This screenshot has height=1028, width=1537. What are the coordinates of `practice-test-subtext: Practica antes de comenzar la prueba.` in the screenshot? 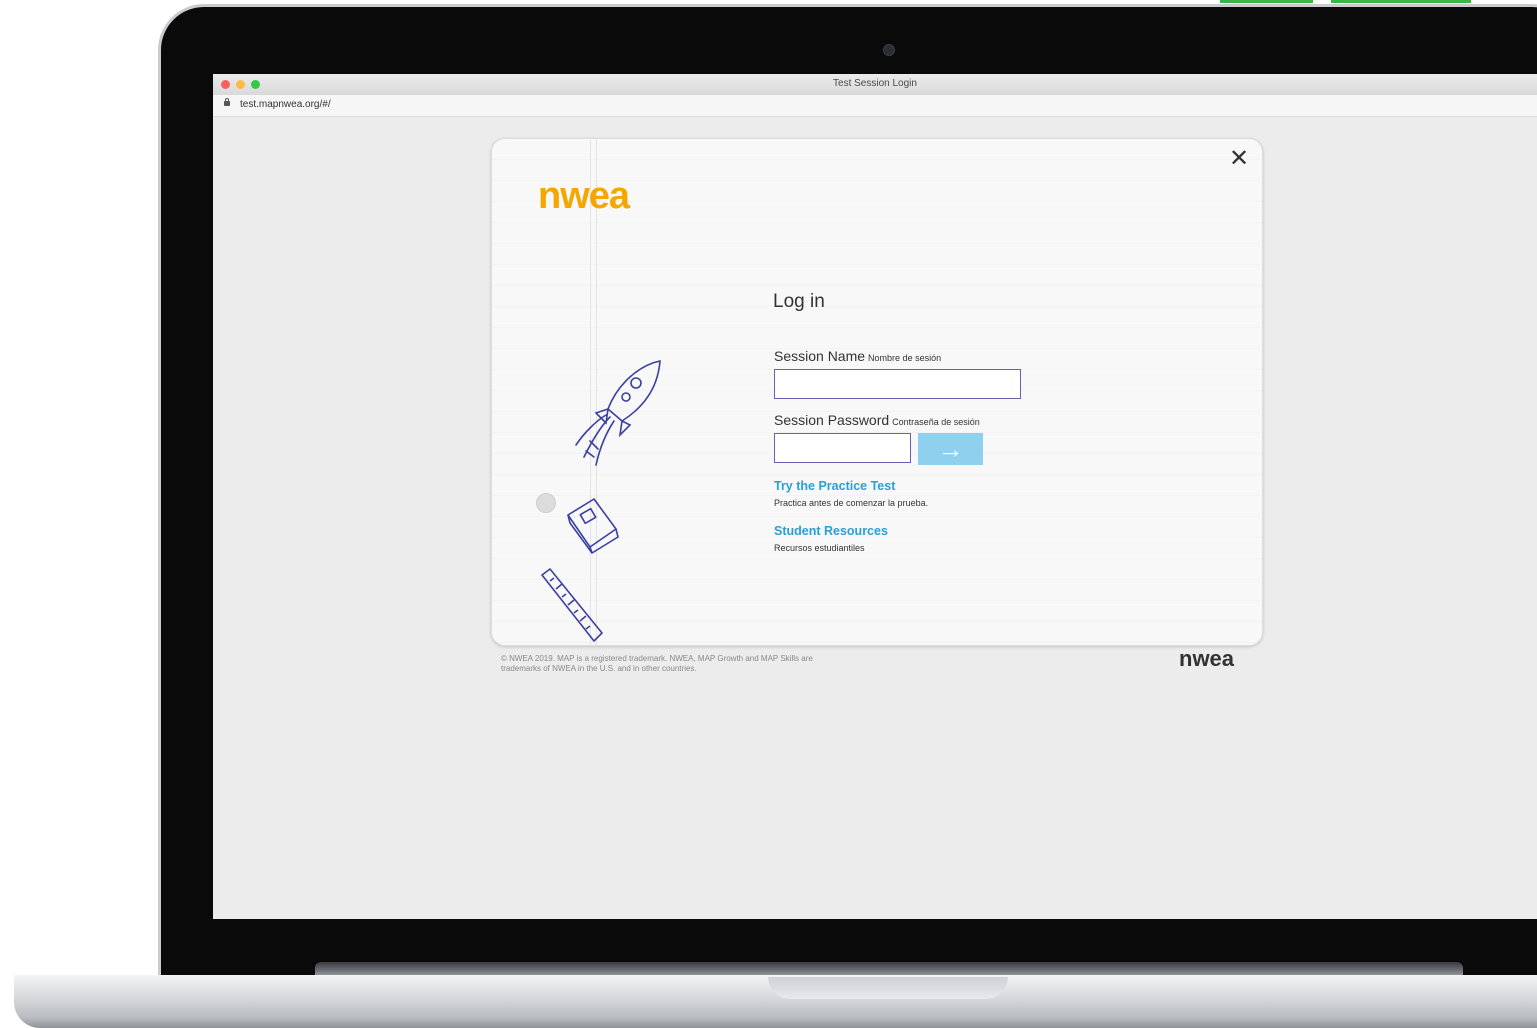 It's located at (851, 503).